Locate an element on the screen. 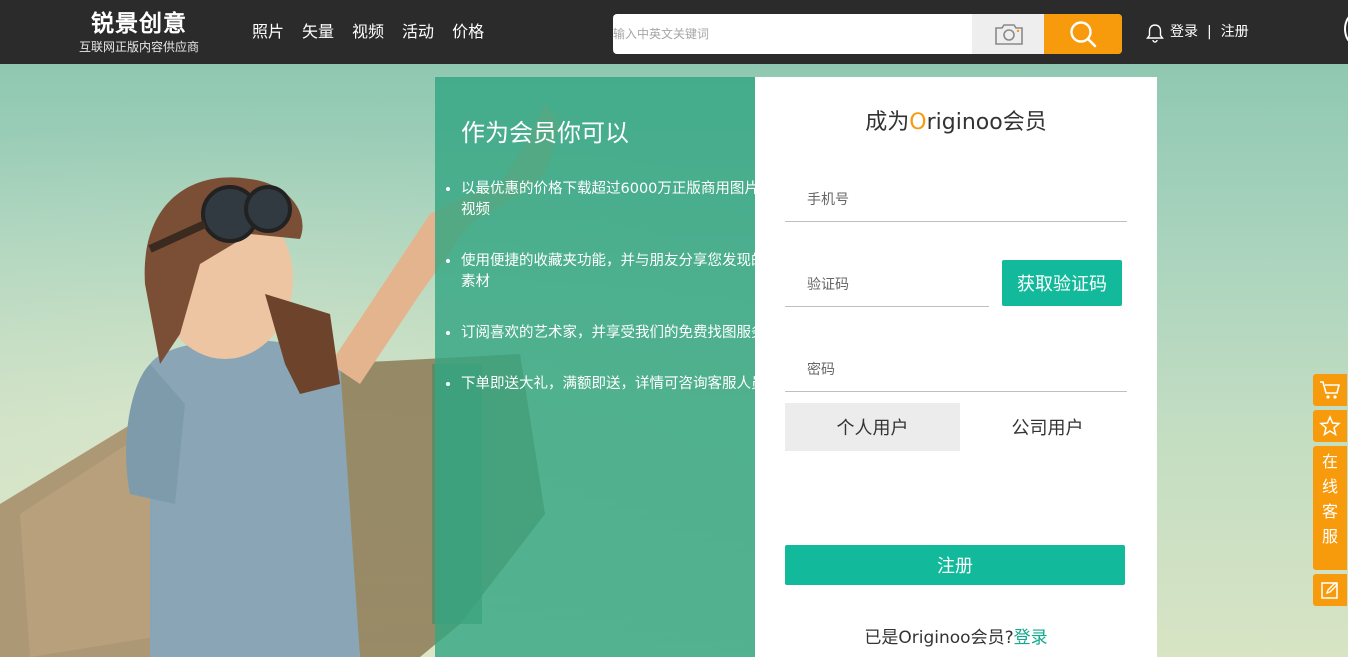 This screenshot has width=1348, height=657. nav-events: 活动 is located at coordinates (418, 32).